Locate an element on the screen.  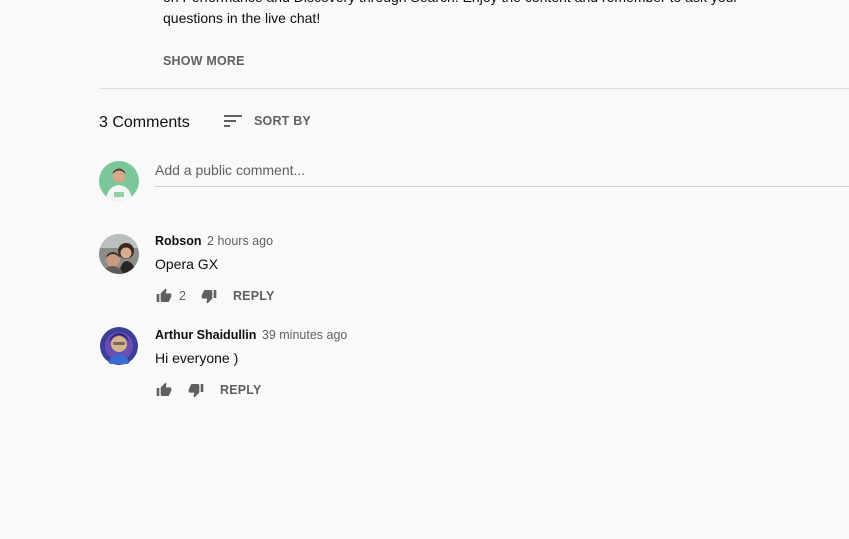
sort-by-button: SORT BY is located at coordinates (267, 121).